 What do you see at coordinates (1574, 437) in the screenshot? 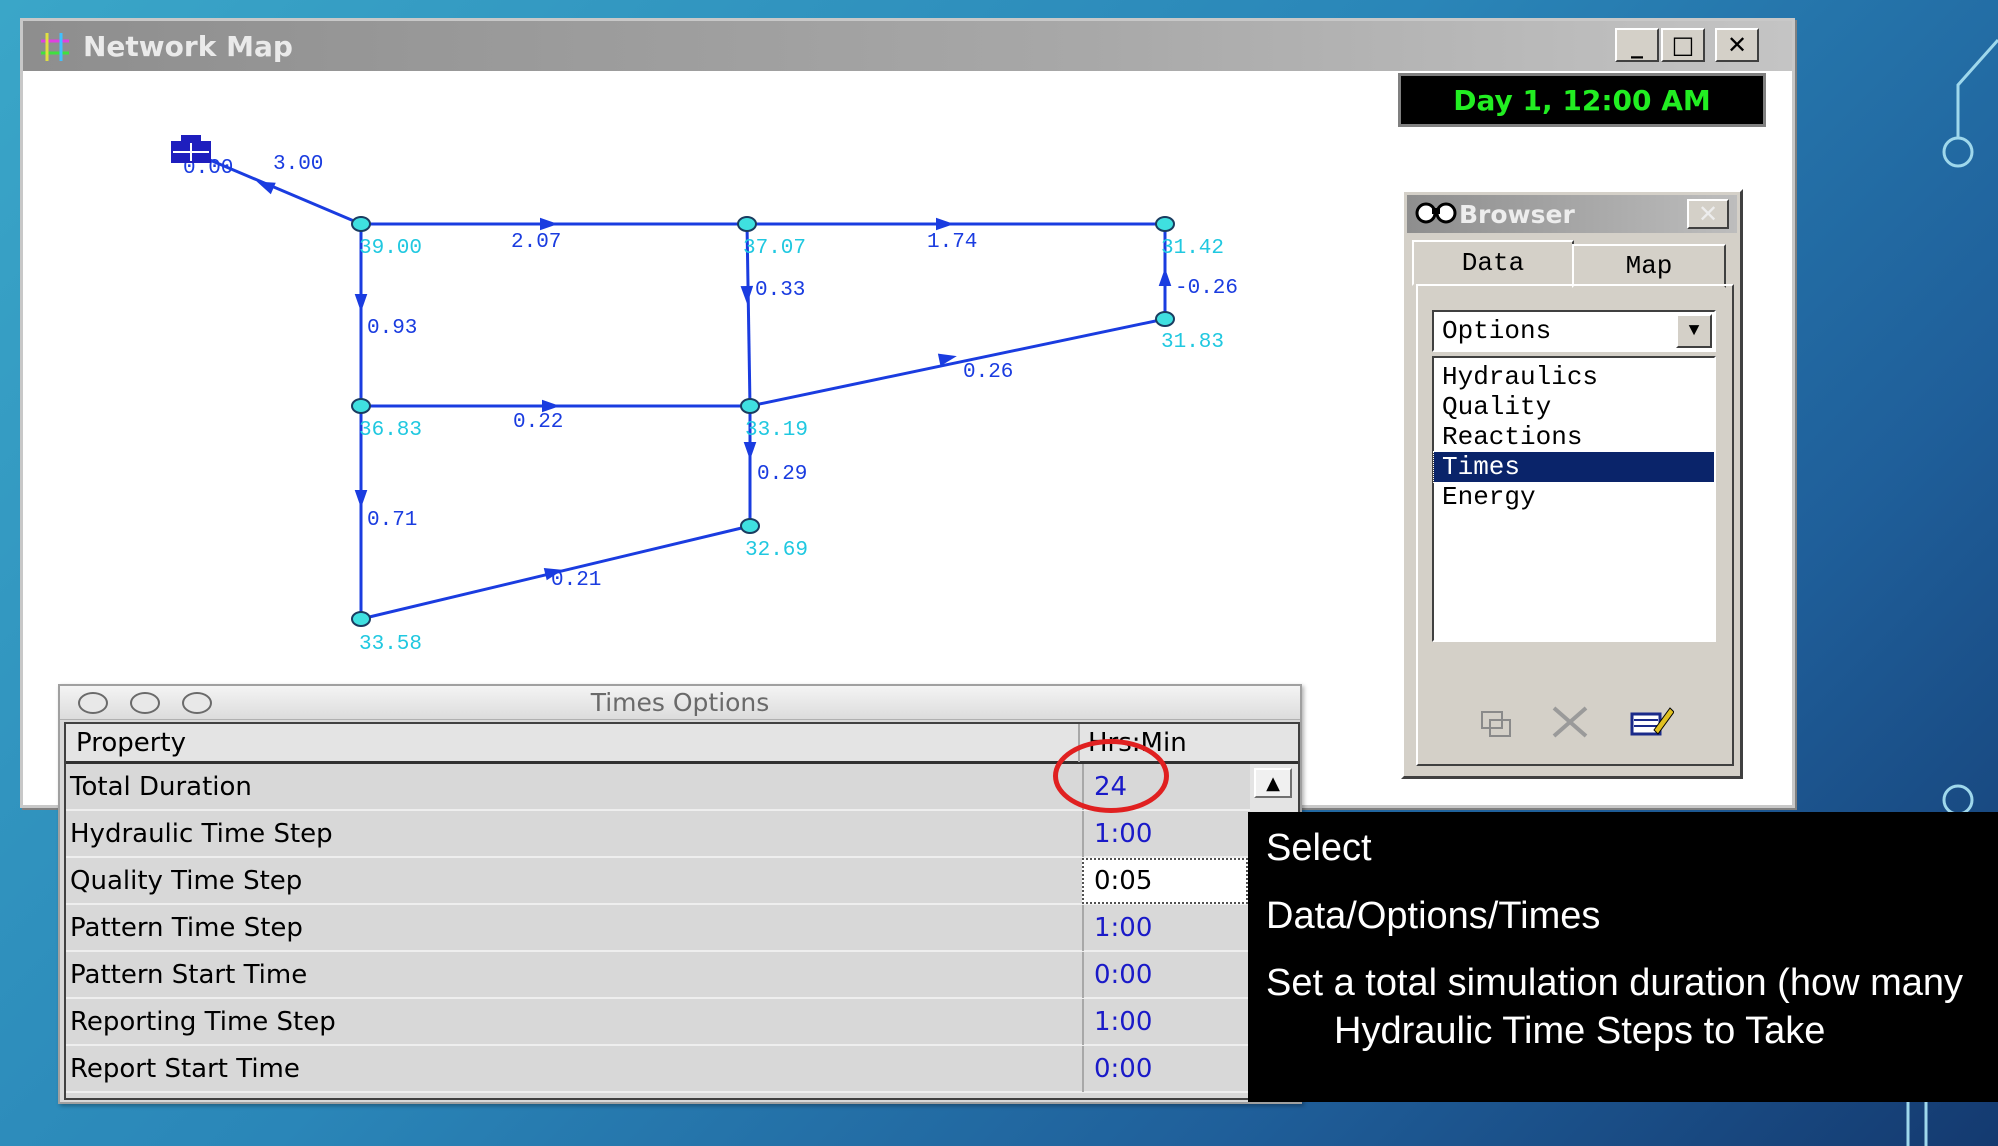
I see `list-item-reactions: Reactions` at bounding box center [1574, 437].